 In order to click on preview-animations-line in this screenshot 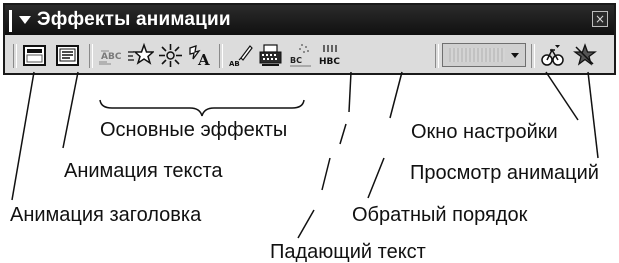, I will do `click(593, 115)`.